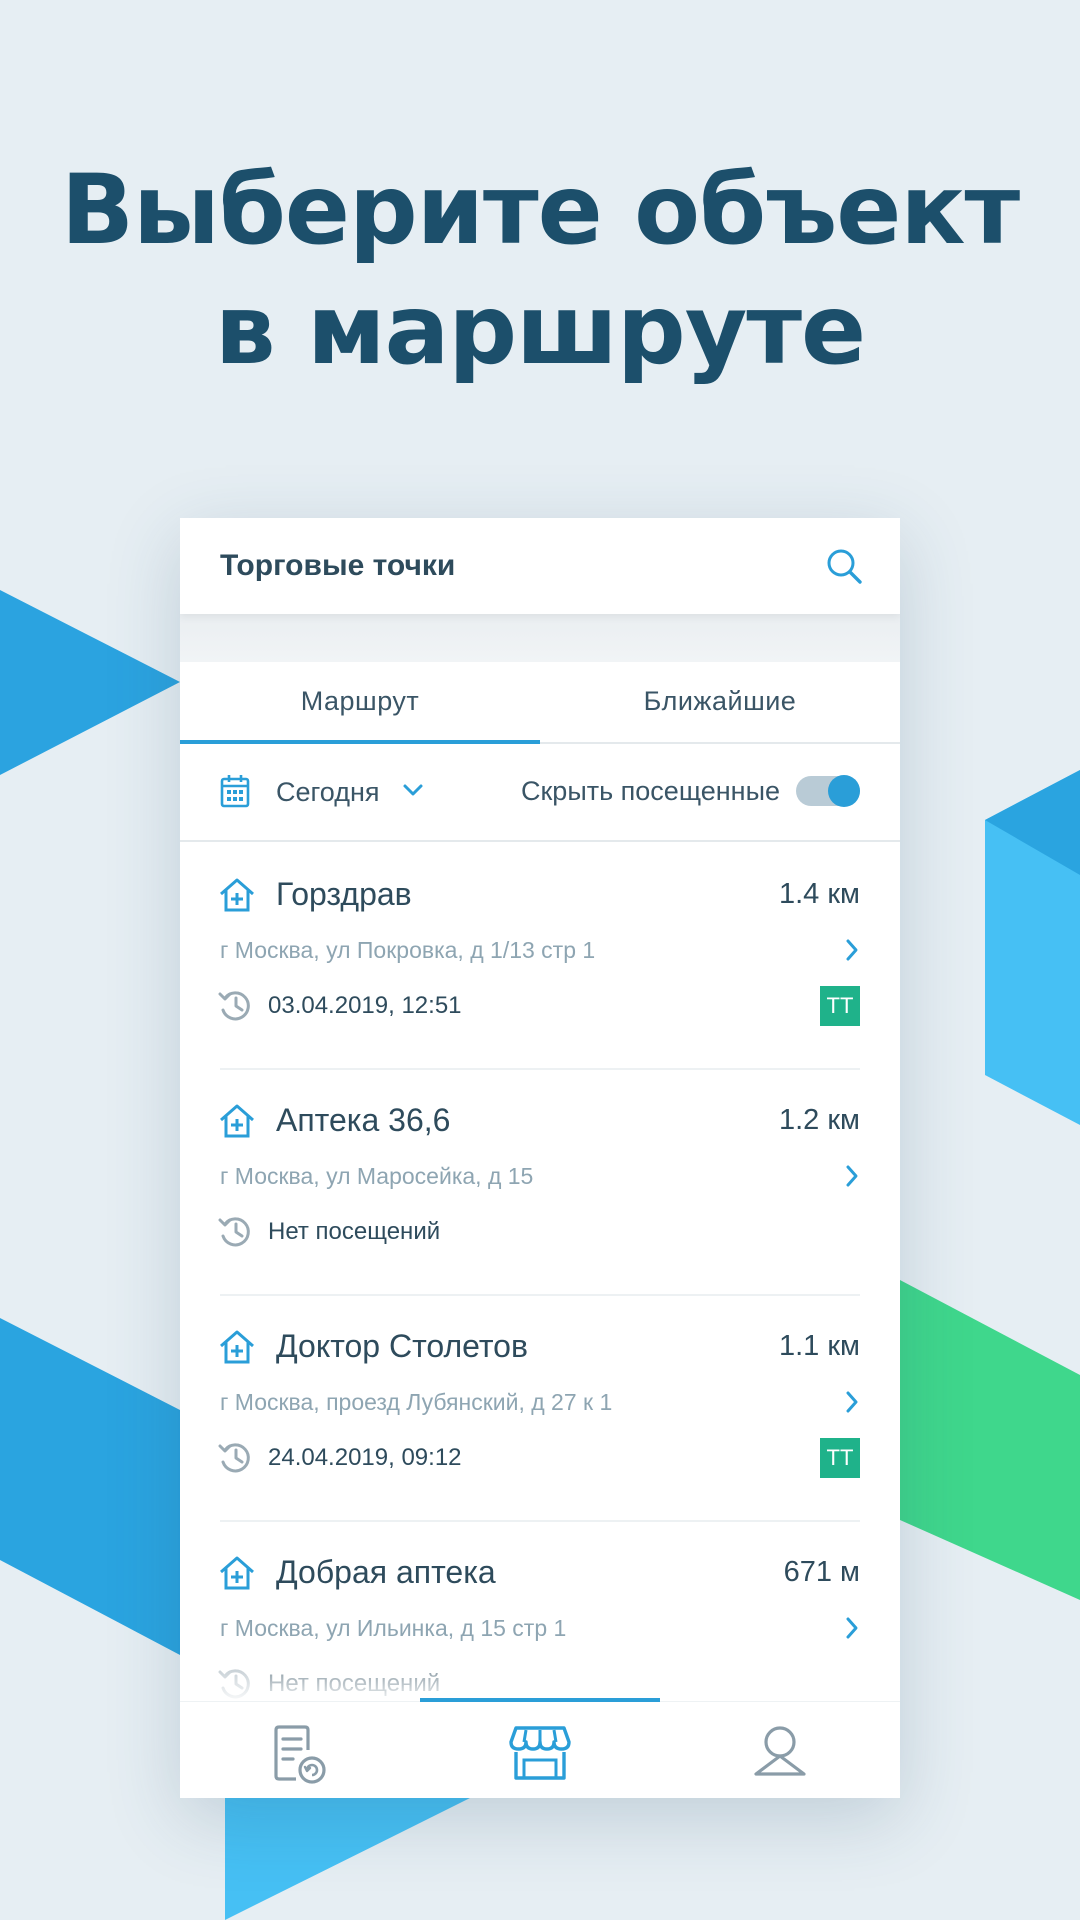 The width and height of the screenshot is (1080, 1920). What do you see at coordinates (540, 330) in the screenshot?
I see `headline-line-2: в маршруте` at bounding box center [540, 330].